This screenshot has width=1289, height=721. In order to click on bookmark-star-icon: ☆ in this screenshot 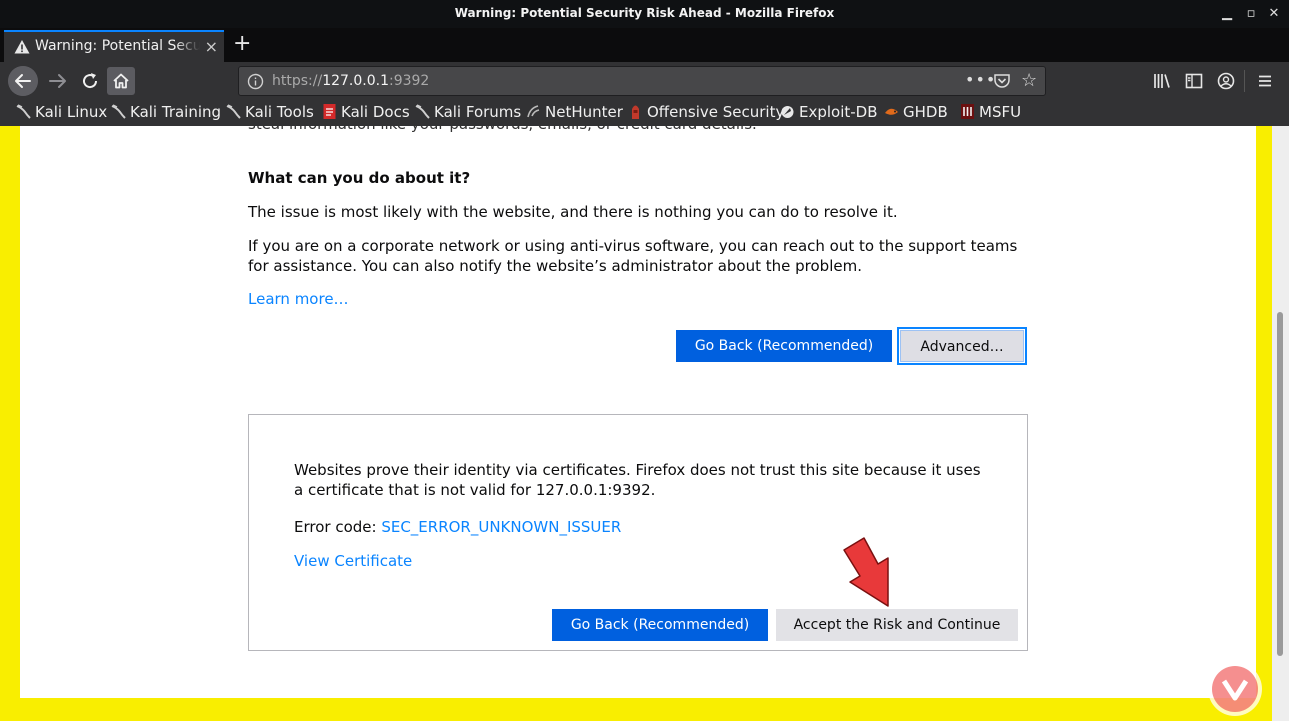, I will do `click(1029, 80)`.